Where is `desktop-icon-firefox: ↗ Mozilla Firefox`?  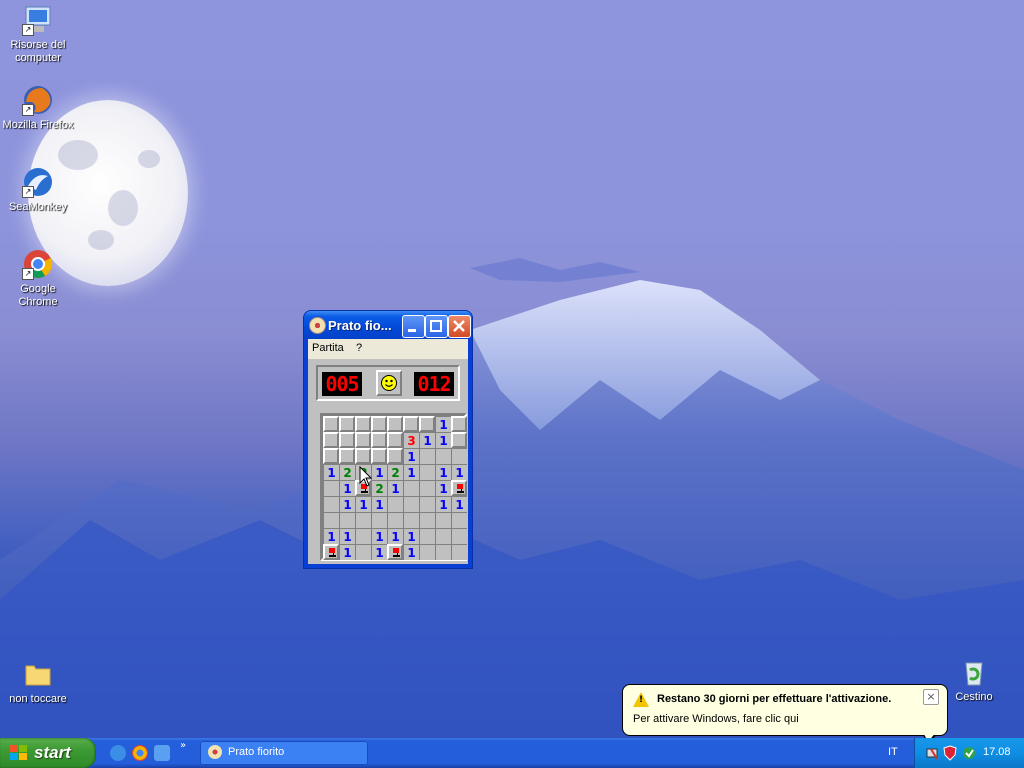
desktop-icon-firefox: ↗ Mozilla Firefox is located at coordinates (38, 108).